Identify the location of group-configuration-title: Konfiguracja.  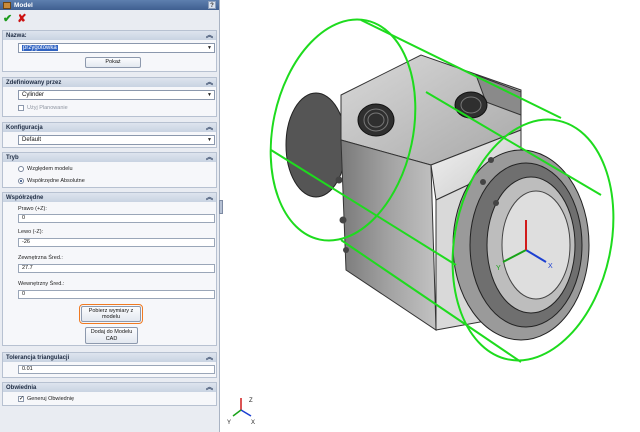
(24, 127).